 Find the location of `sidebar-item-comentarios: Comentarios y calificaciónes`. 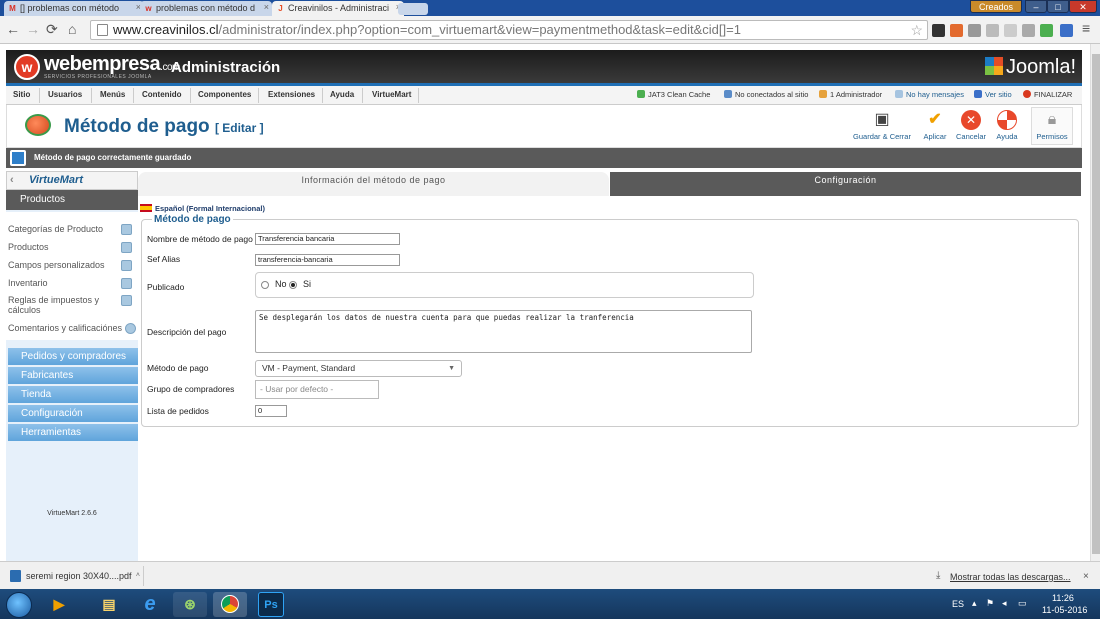

sidebar-item-comentarios: Comentarios y calificaciónes is located at coordinates (72, 328).